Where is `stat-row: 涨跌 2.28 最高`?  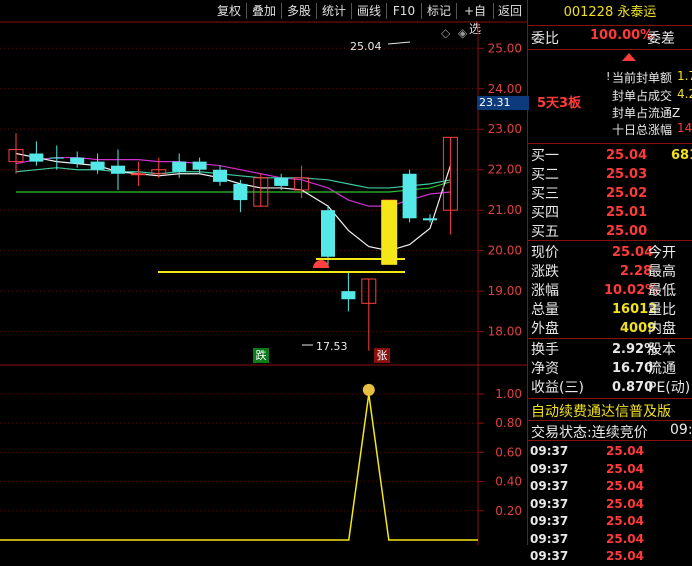 stat-row: 涨跌 2.28 最高 is located at coordinates (610, 272).